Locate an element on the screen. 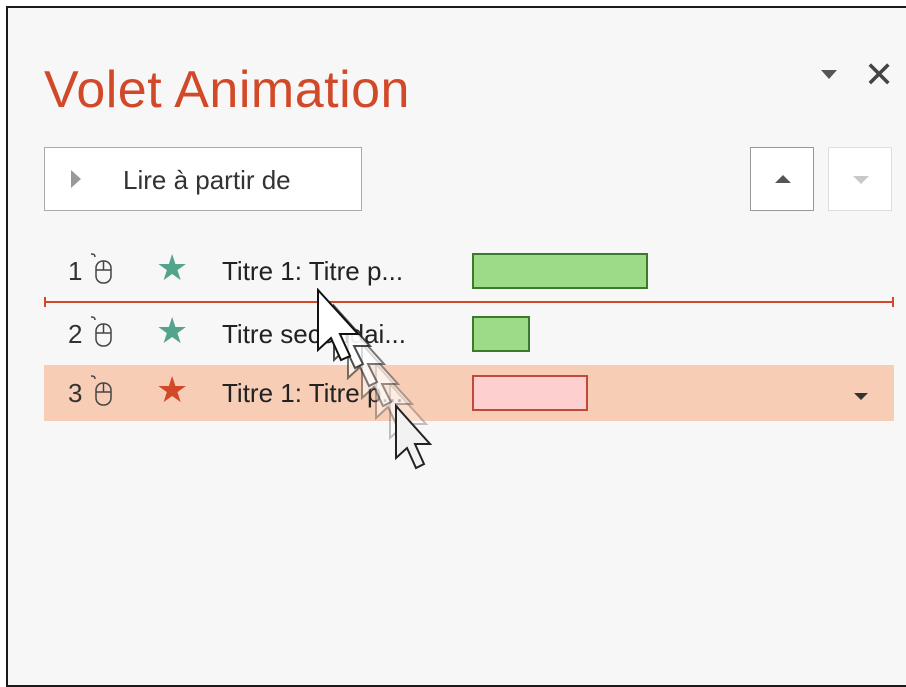 This screenshot has width=906, height=687. animation-order-number: 3 is located at coordinates (75, 393).